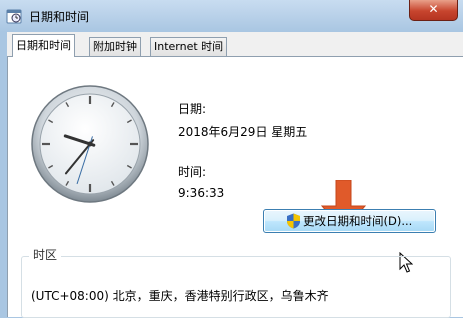  I want to click on clock-calendar-icon, so click(14, 16).